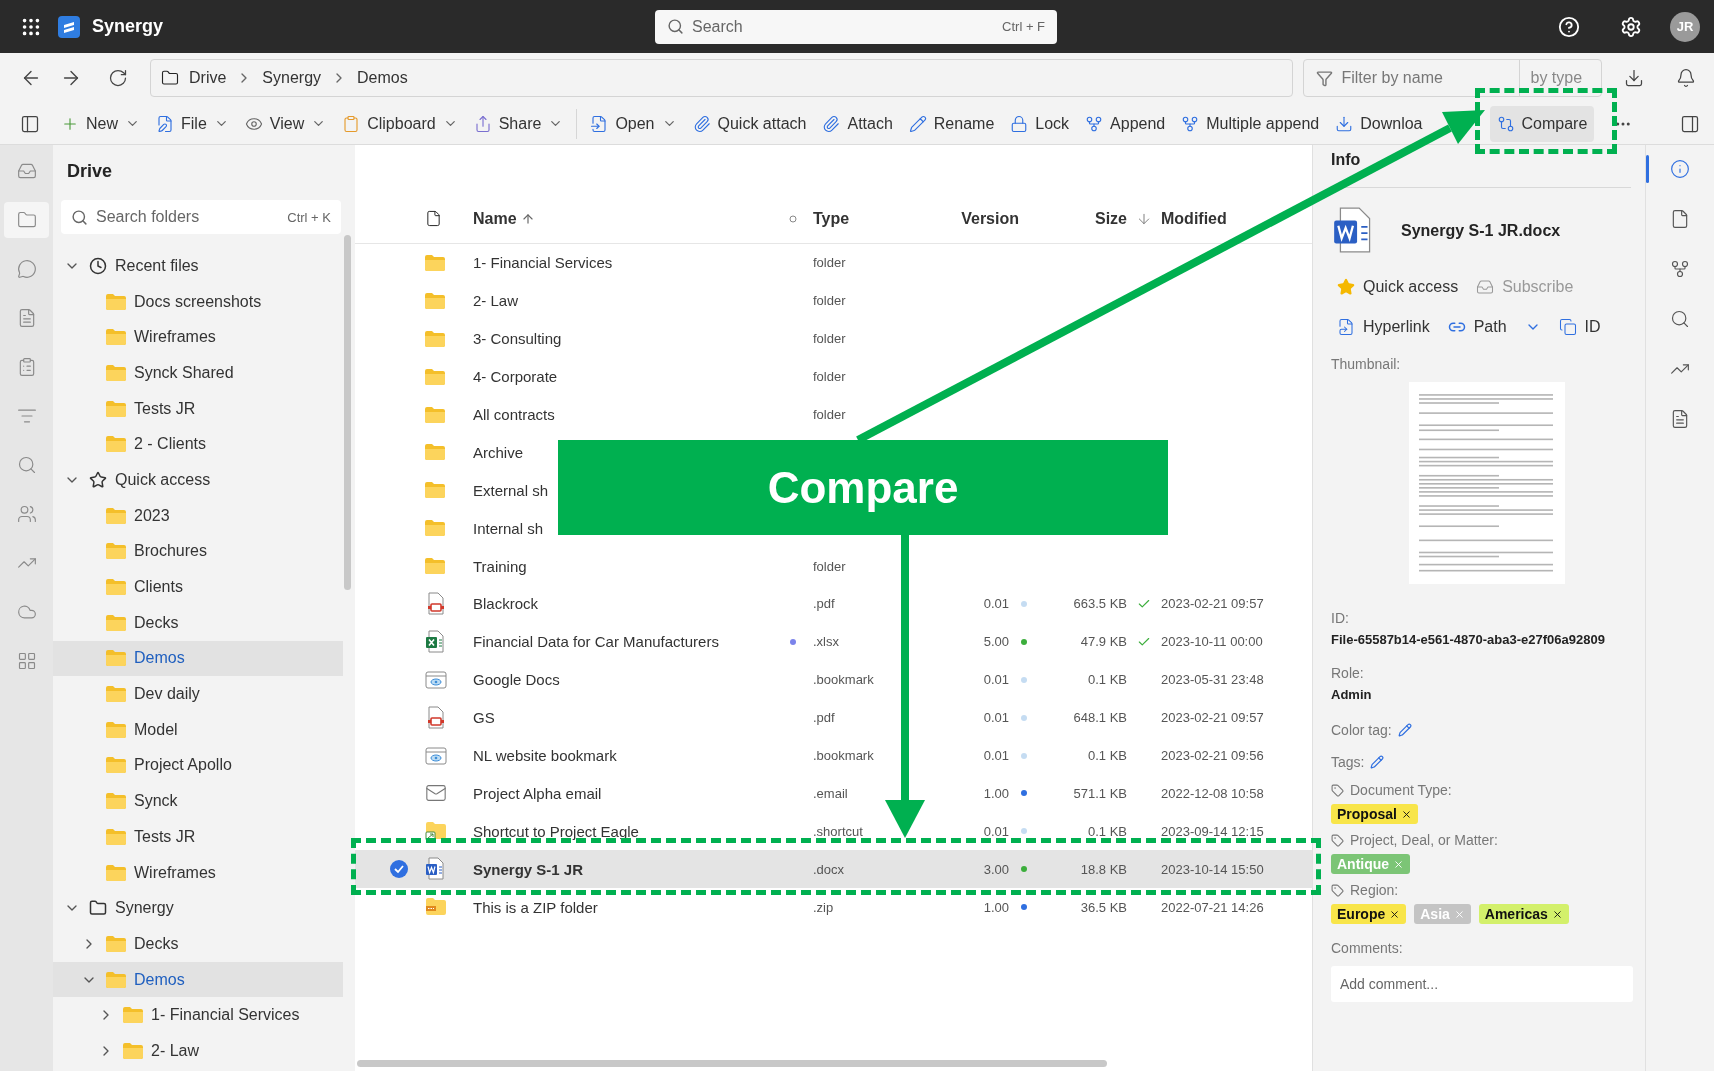  Describe the element at coordinates (436, 717) in the screenshot. I see `pdf-file-icon` at that location.